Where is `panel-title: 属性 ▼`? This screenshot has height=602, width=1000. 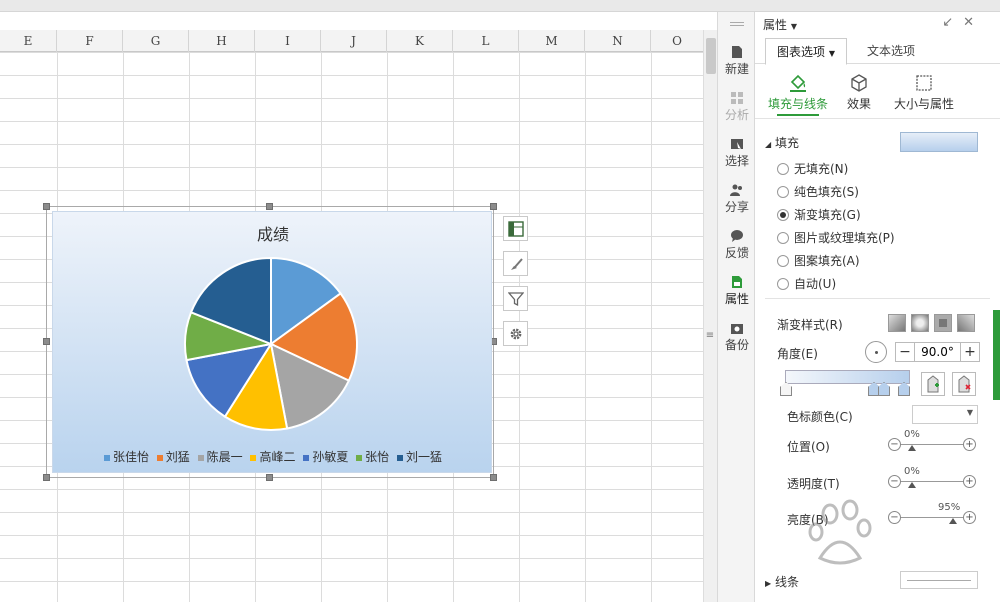
panel-title: 属性 ▼ is located at coordinates (780, 24).